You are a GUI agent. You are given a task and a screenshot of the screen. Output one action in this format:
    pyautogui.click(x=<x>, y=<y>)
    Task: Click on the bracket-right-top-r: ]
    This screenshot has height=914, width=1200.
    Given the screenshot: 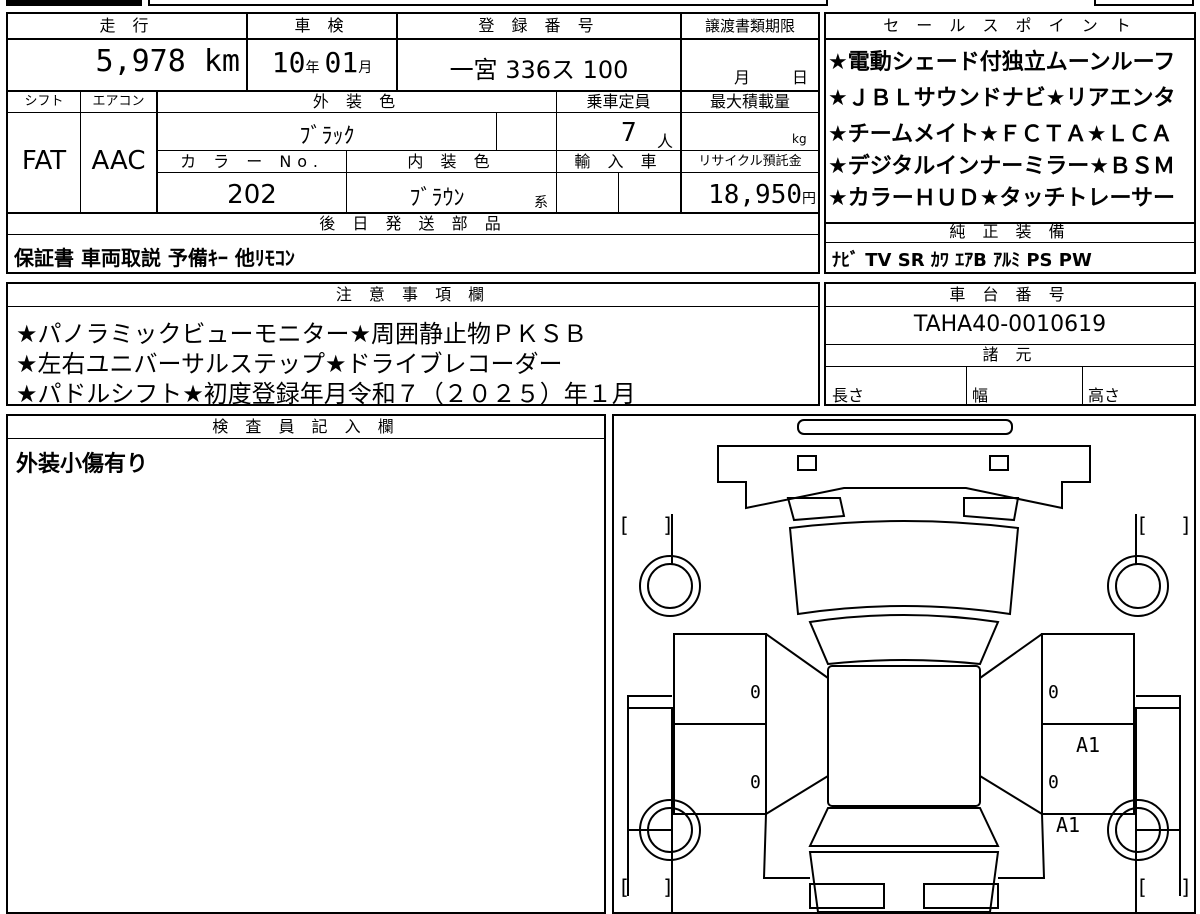 What is the action you would take?
    pyautogui.click(x=1186, y=525)
    